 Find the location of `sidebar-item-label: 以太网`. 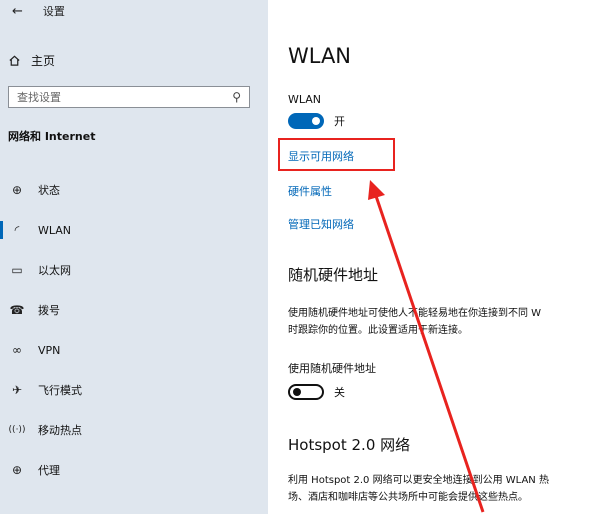

sidebar-item-label: 以太网 is located at coordinates (54, 270).